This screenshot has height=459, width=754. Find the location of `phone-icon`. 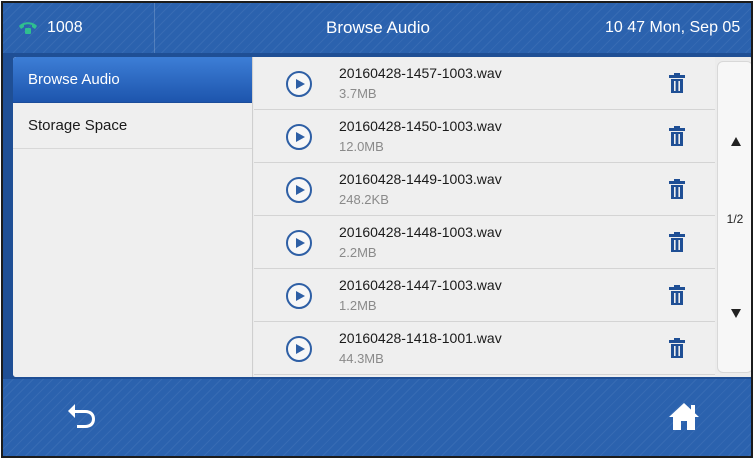

phone-icon is located at coordinates (28, 28).